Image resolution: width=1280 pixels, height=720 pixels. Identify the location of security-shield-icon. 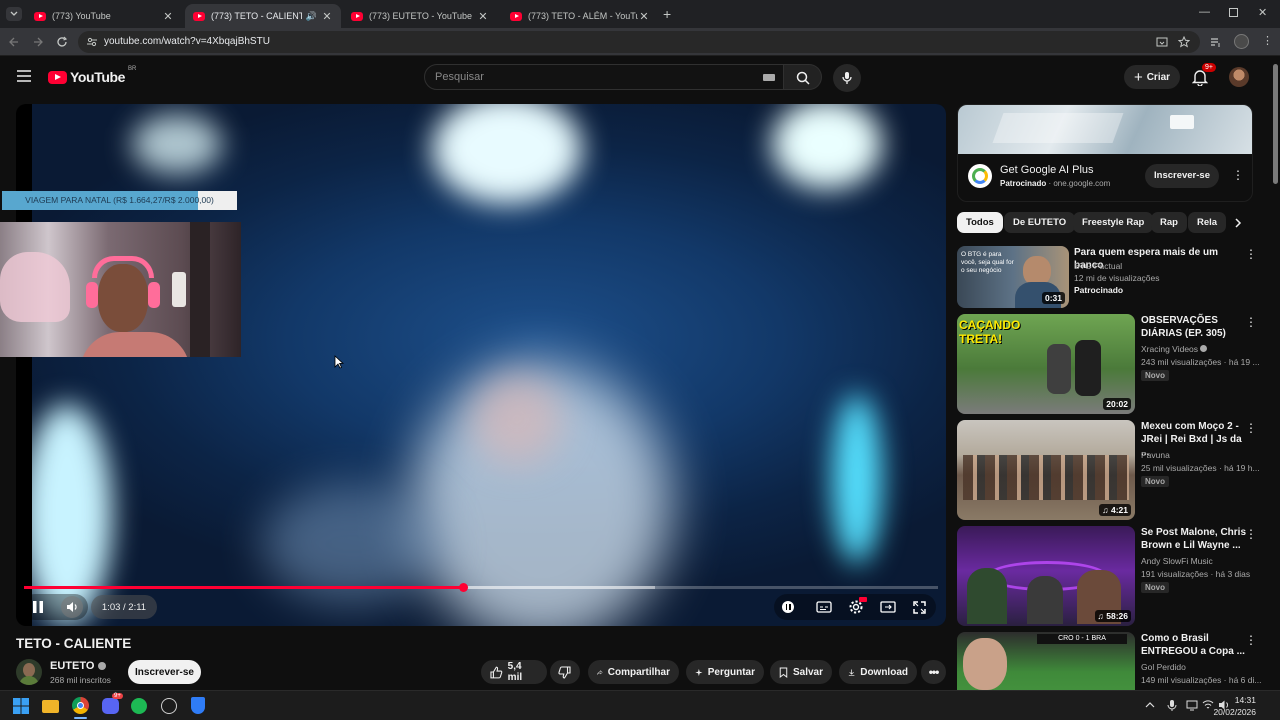
(198, 705).